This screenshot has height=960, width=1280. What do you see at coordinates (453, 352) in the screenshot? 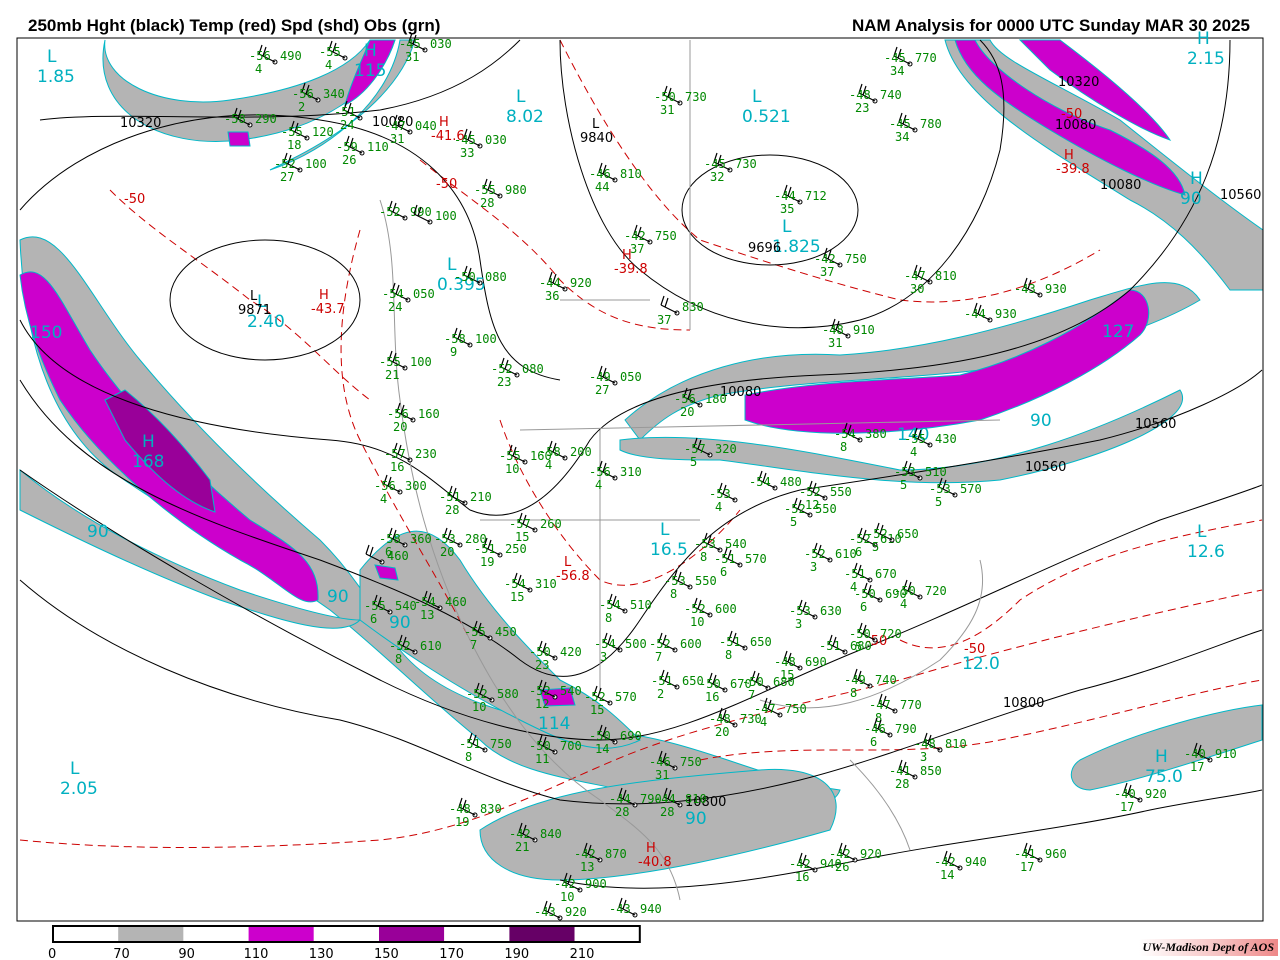
I see `station-dewpoint-depression: 9` at bounding box center [453, 352].